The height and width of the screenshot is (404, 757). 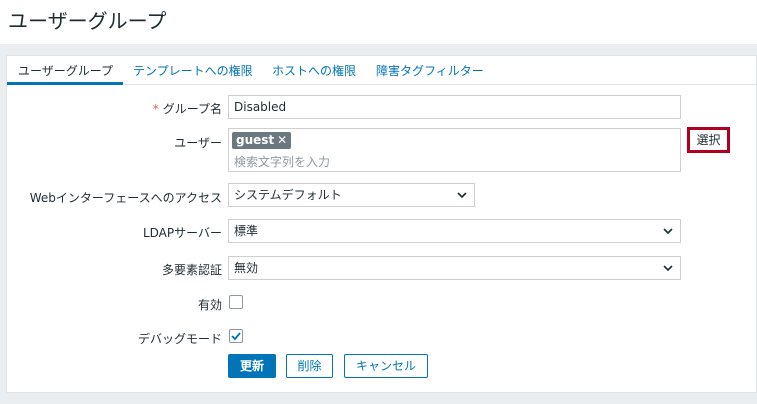 I want to click on tab-template-permissions: テンプレートへの権限, so click(x=193, y=70).